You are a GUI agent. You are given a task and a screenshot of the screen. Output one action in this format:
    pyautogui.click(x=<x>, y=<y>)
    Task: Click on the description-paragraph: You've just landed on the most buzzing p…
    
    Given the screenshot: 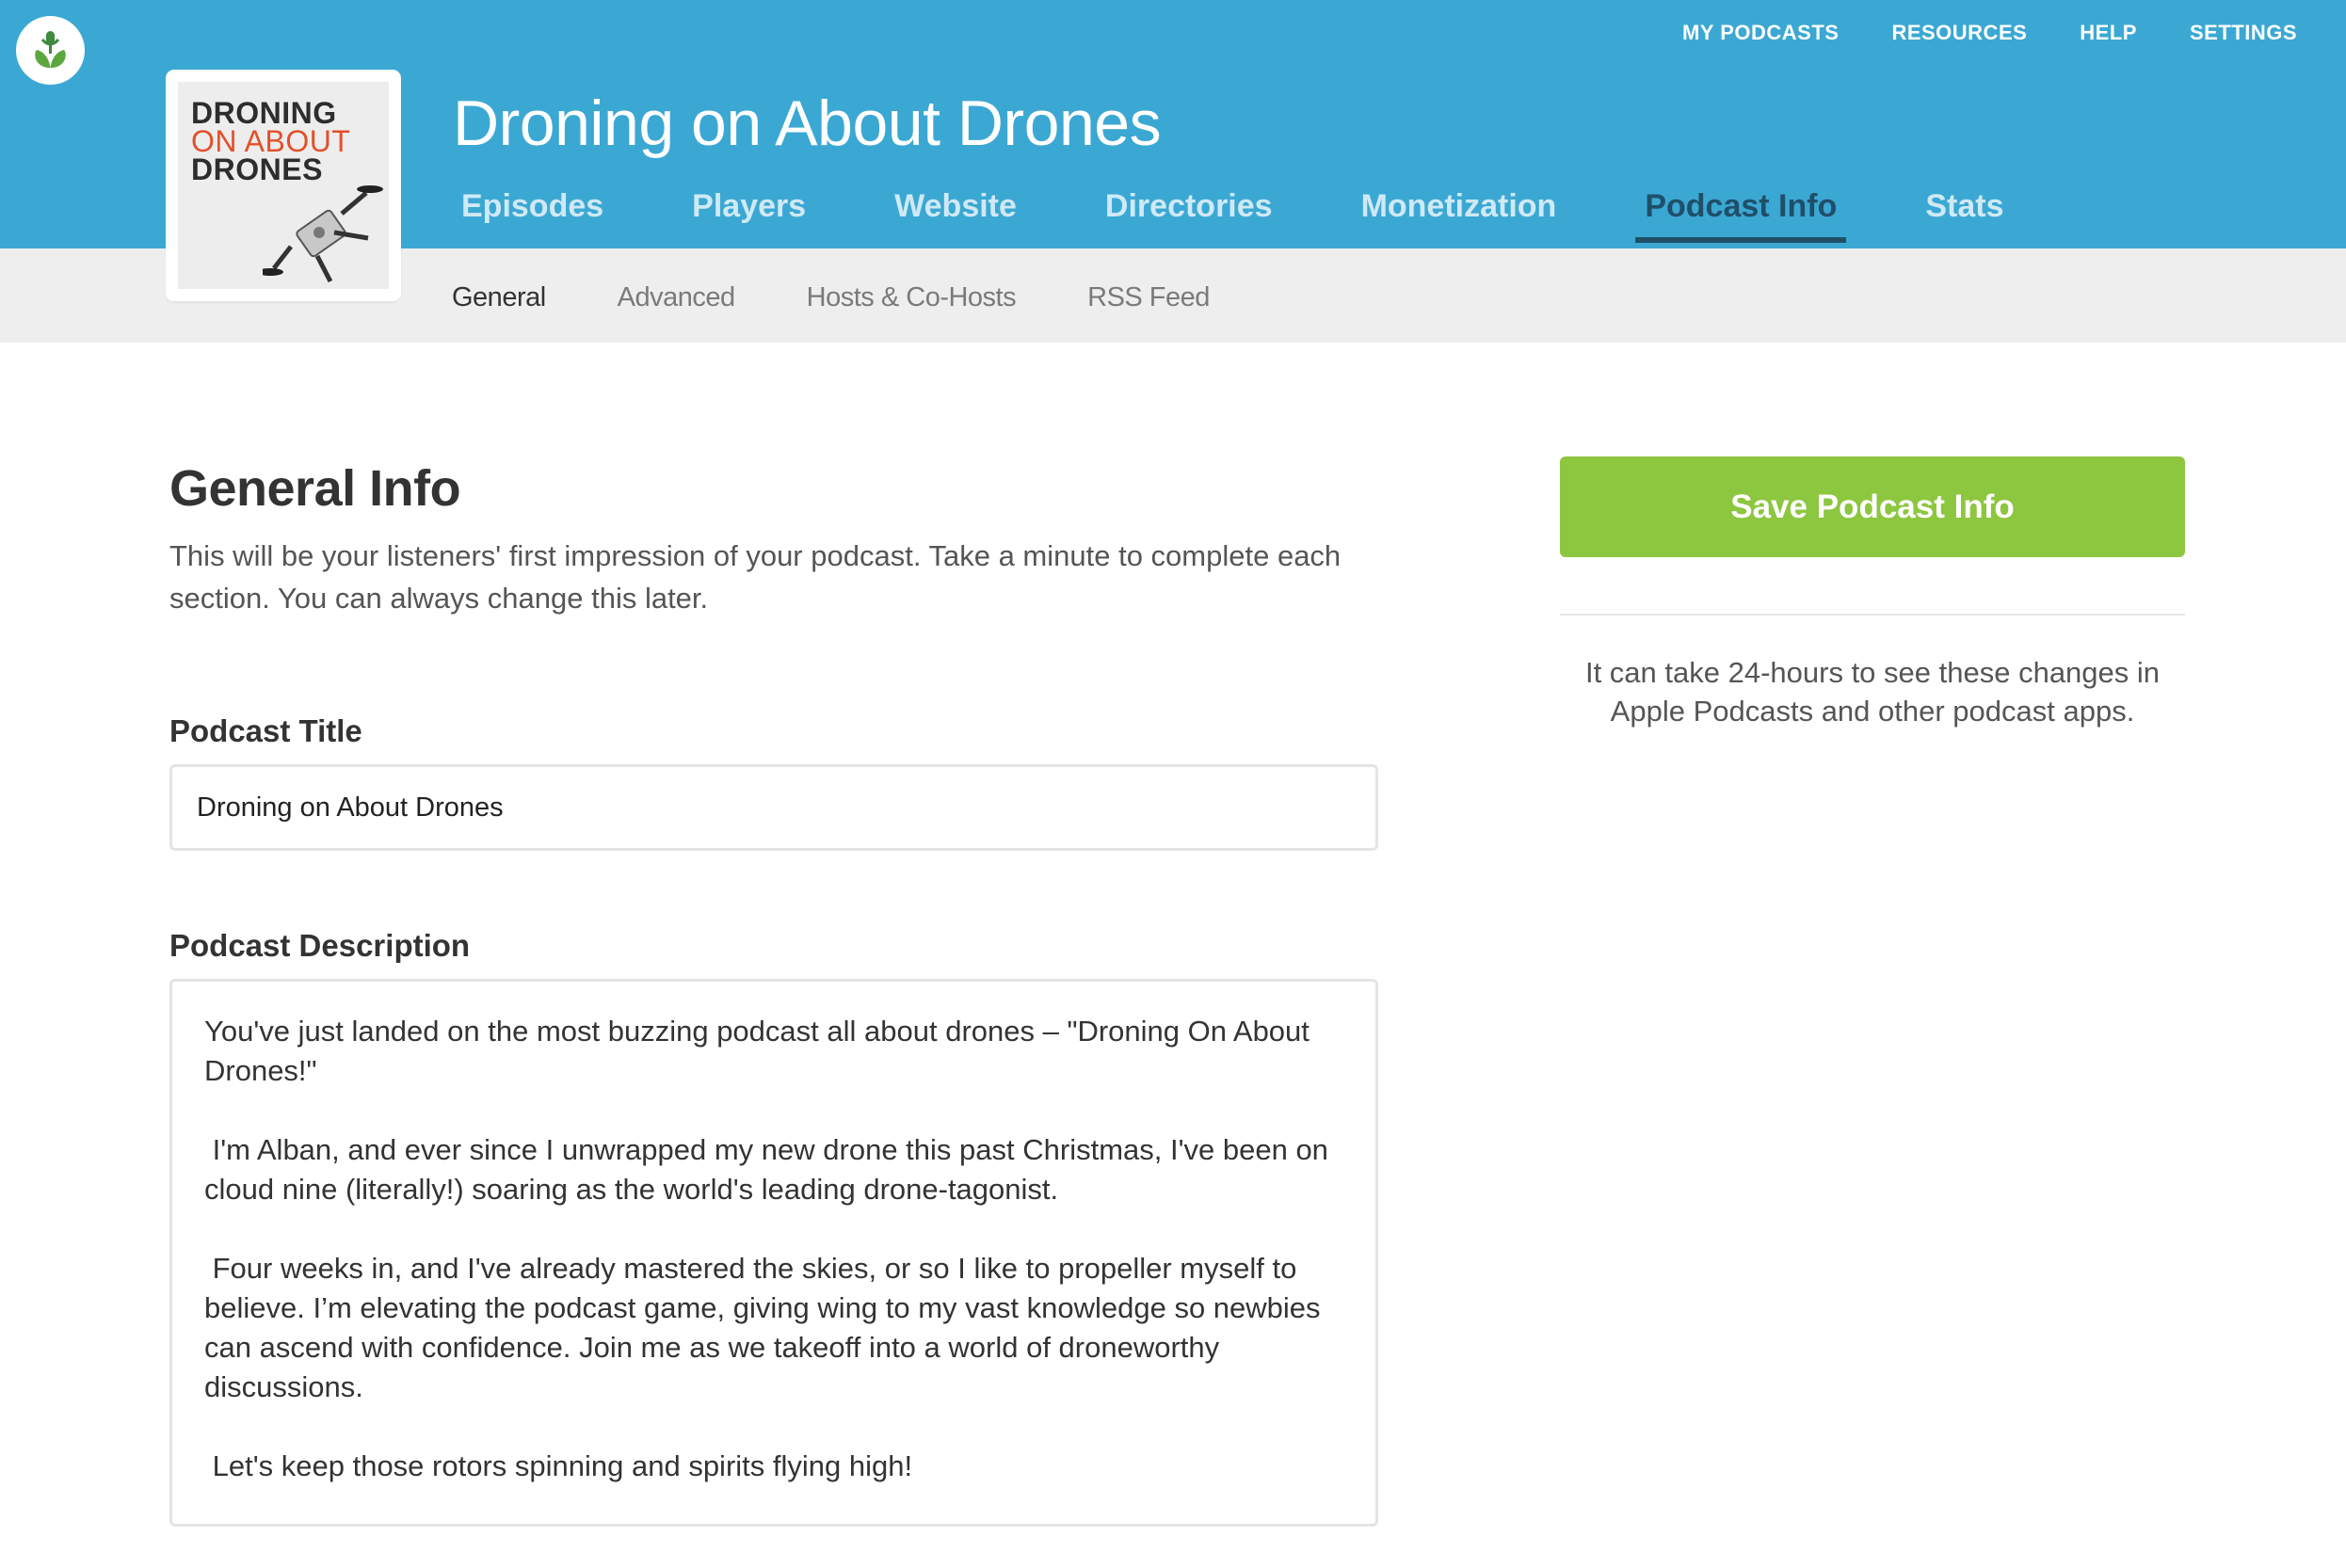 What is the action you would take?
    pyautogui.click(x=761, y=1051)
    